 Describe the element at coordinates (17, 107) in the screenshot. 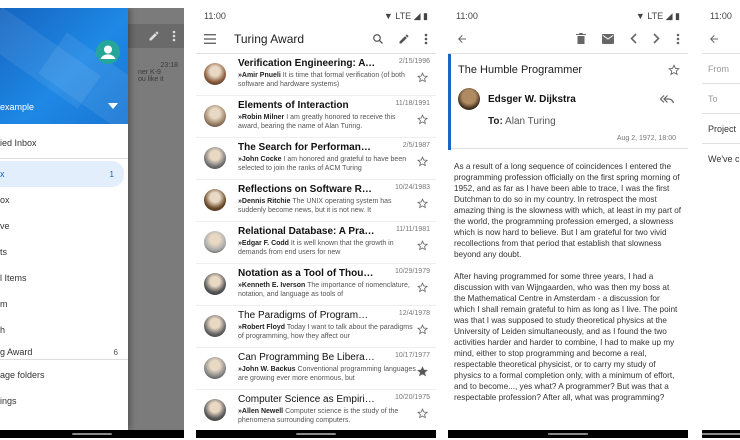

I see `account-email-label: example` at that location.